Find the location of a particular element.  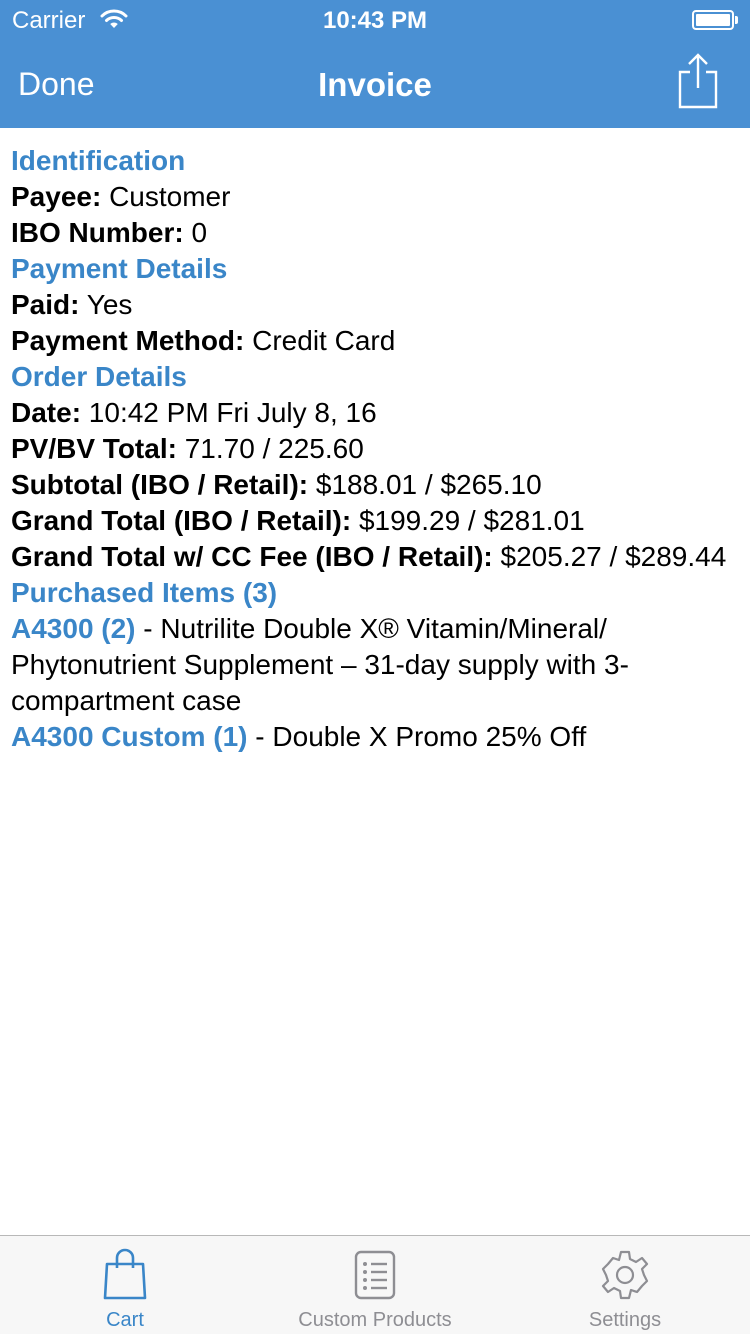

gear-icon is located at coordinates (625, 1275).